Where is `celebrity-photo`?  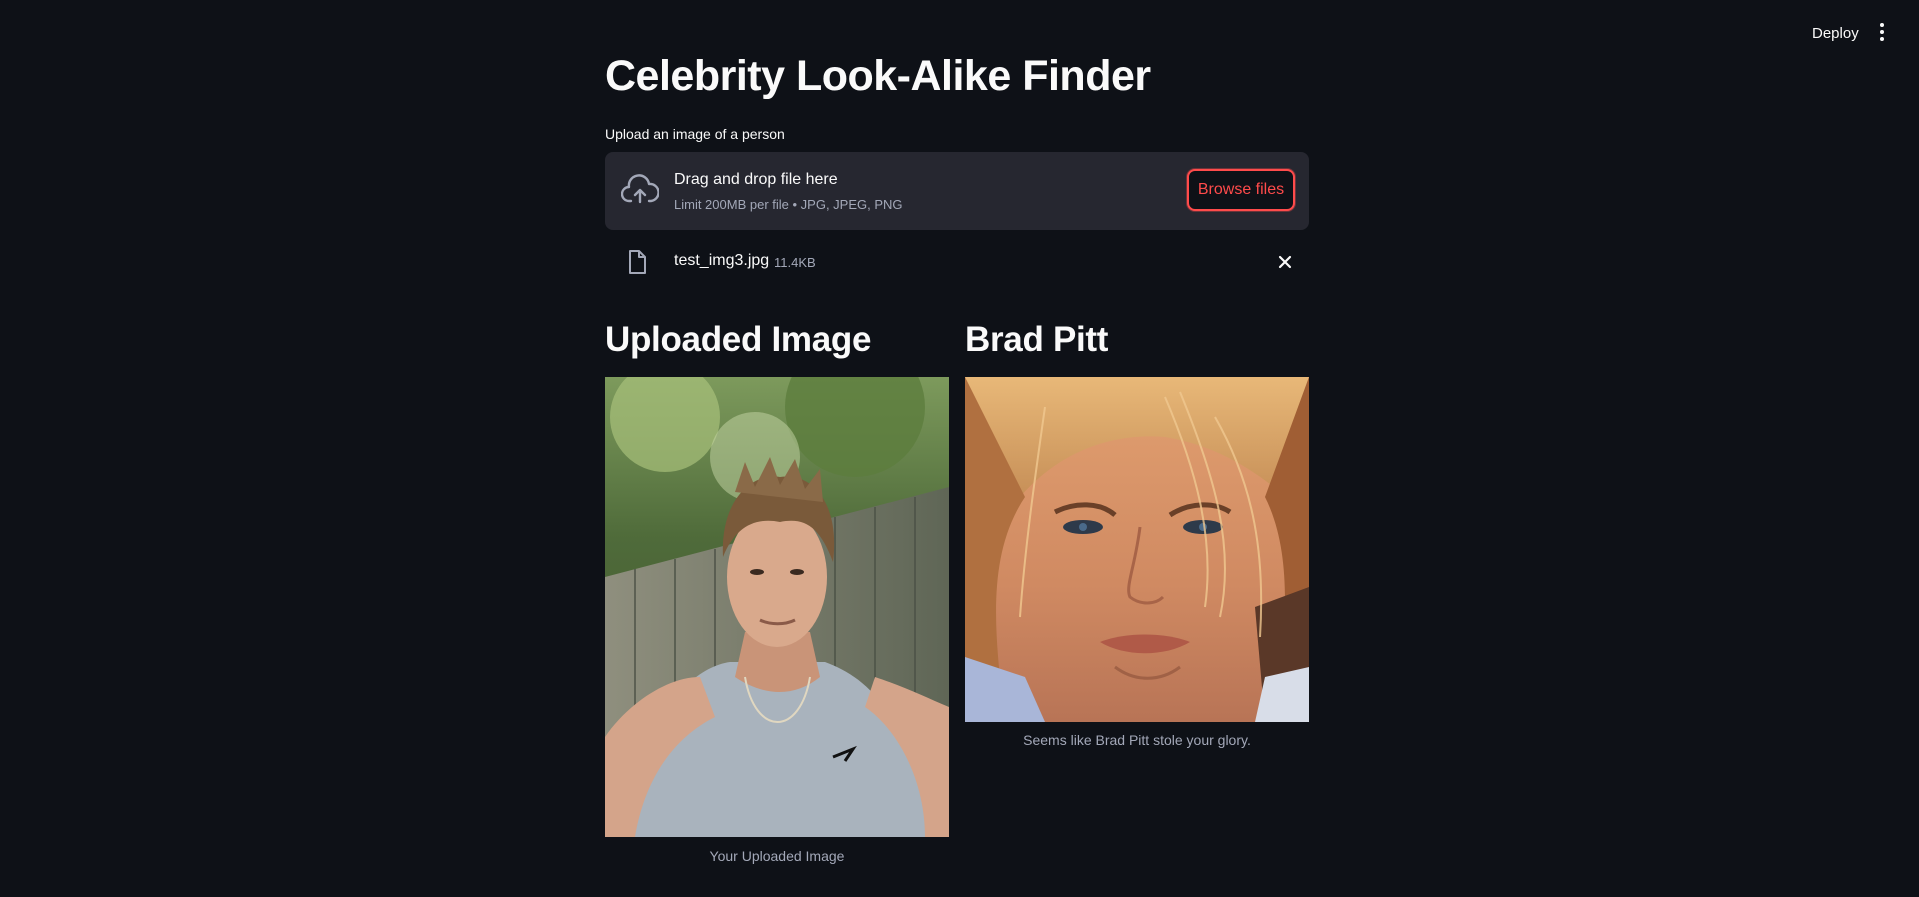
celebrity-photo is located at coordinates (1137, 549).